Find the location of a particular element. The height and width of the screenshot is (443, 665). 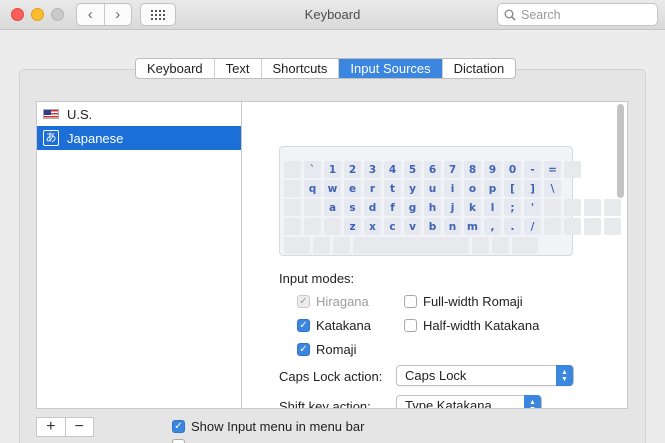

caps-lock-action-popup: Caps Lock ▲ ▼ is located at coordinates (485, 375).